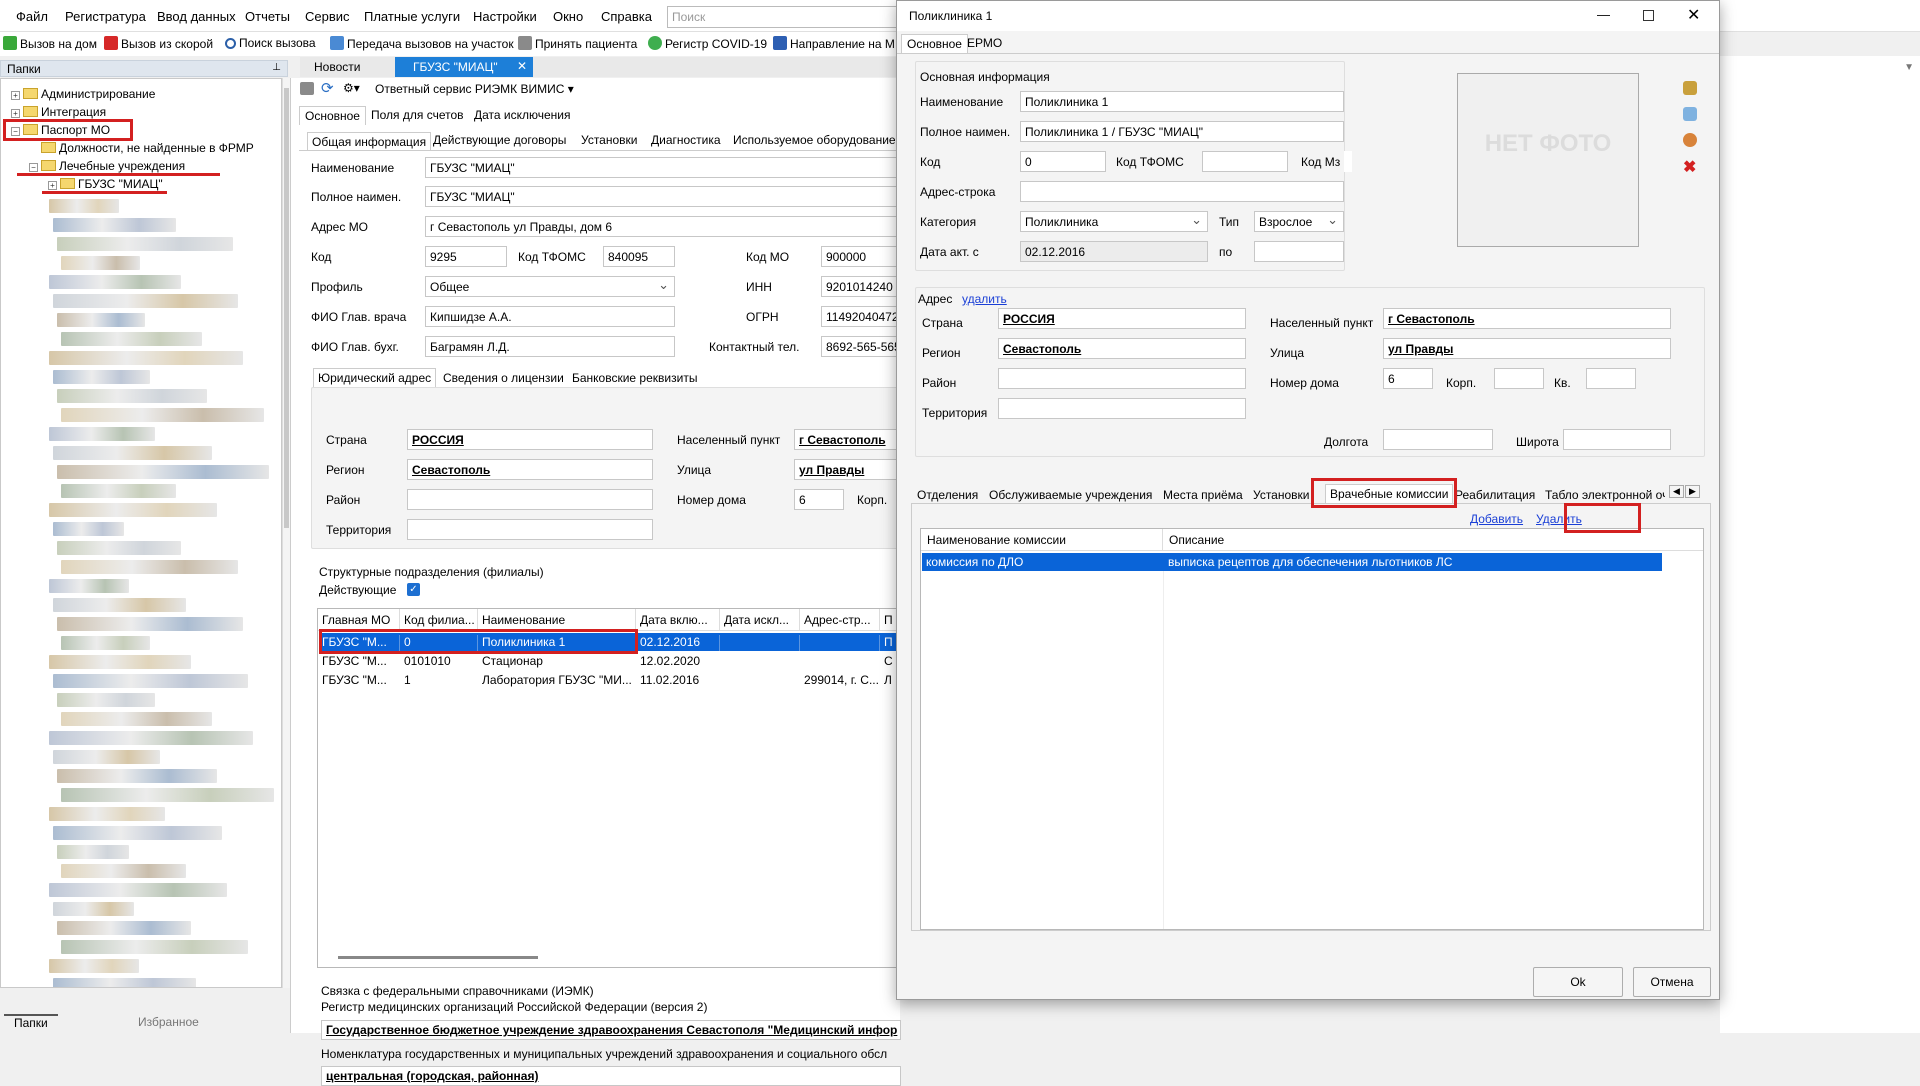  What do you see at coordinates (1281, 495) in the screenshot?
I see `tab-dlg-settings: Установки` at bounding box center [1281, 495].